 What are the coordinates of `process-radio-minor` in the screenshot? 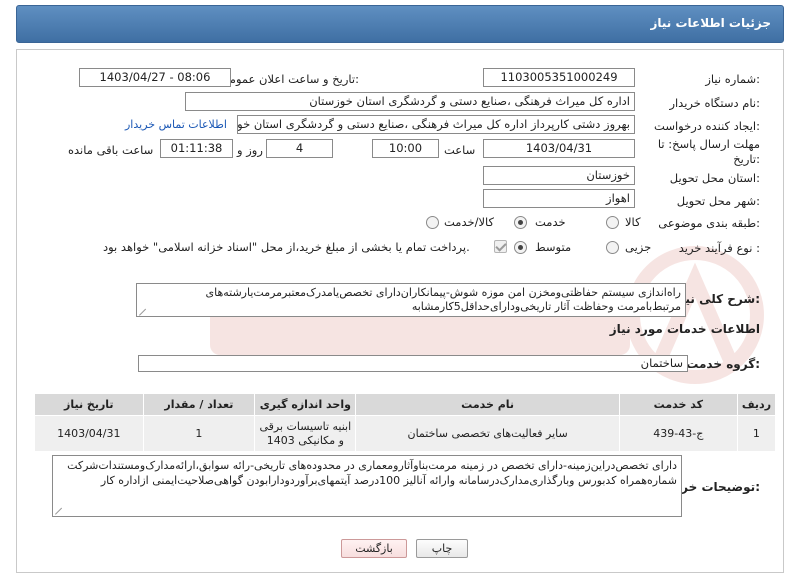 It's located at (612, 247).